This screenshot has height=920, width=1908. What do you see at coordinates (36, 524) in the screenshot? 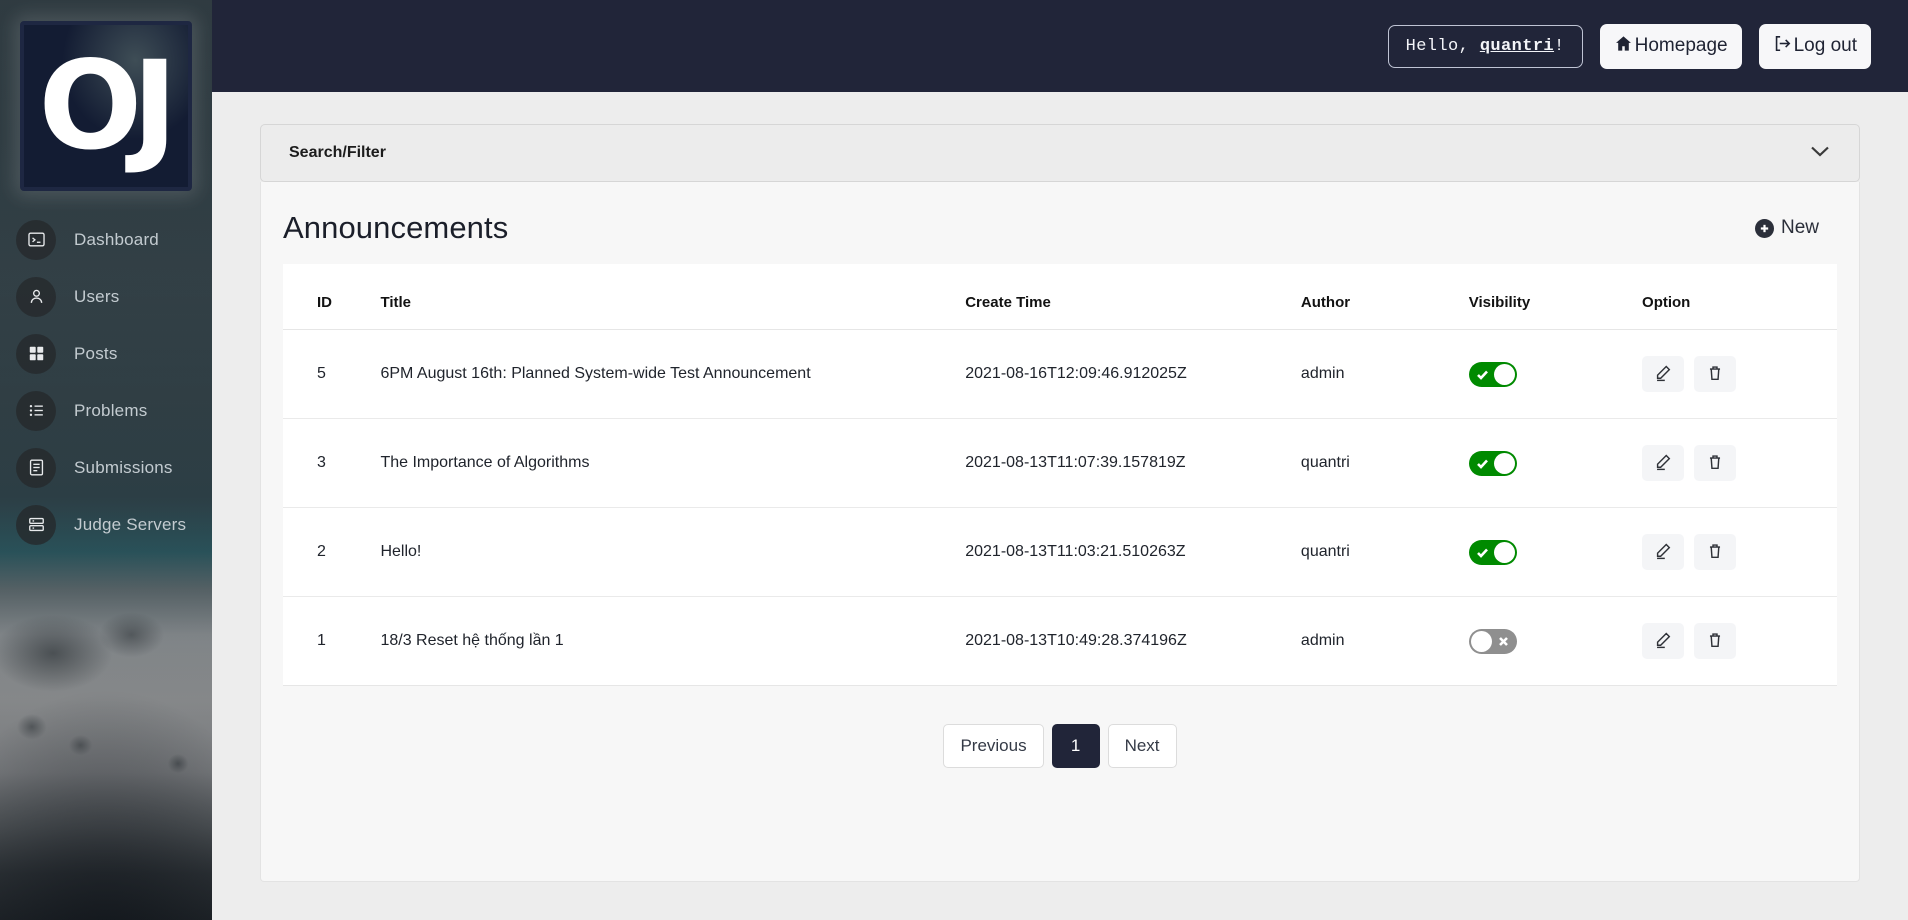
I see `server-icon` at bounding box center [36, 524].